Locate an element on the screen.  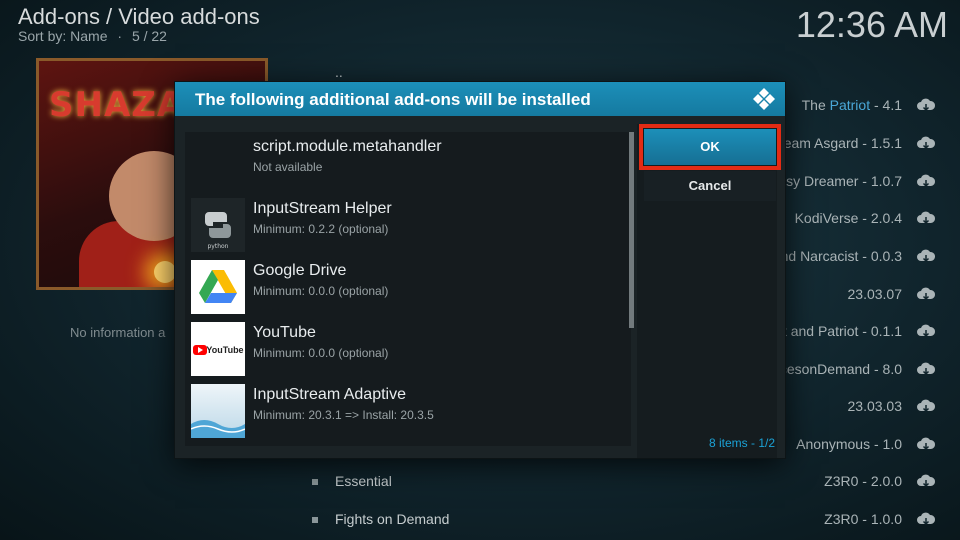
svg-text: python is located at coordinates (218, 246).